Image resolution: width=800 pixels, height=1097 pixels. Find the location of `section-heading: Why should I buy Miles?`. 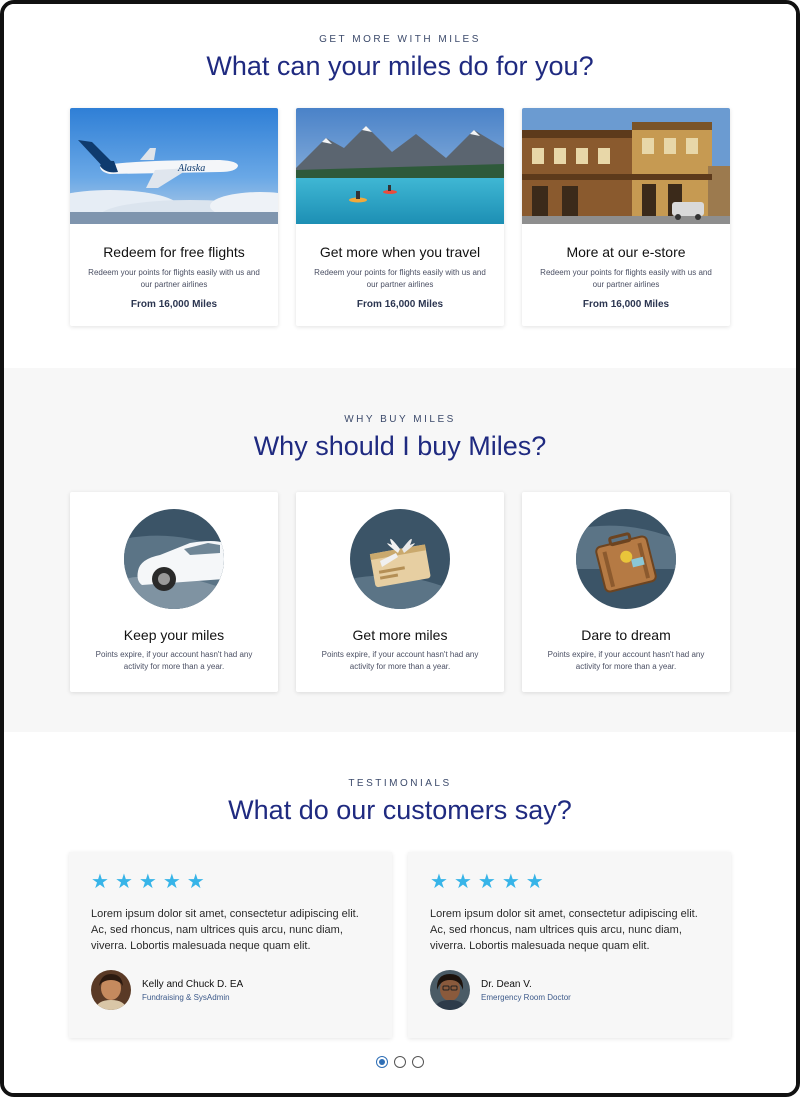

section-heading: Why should I buy Miles? is located at coordinates (400, 446).